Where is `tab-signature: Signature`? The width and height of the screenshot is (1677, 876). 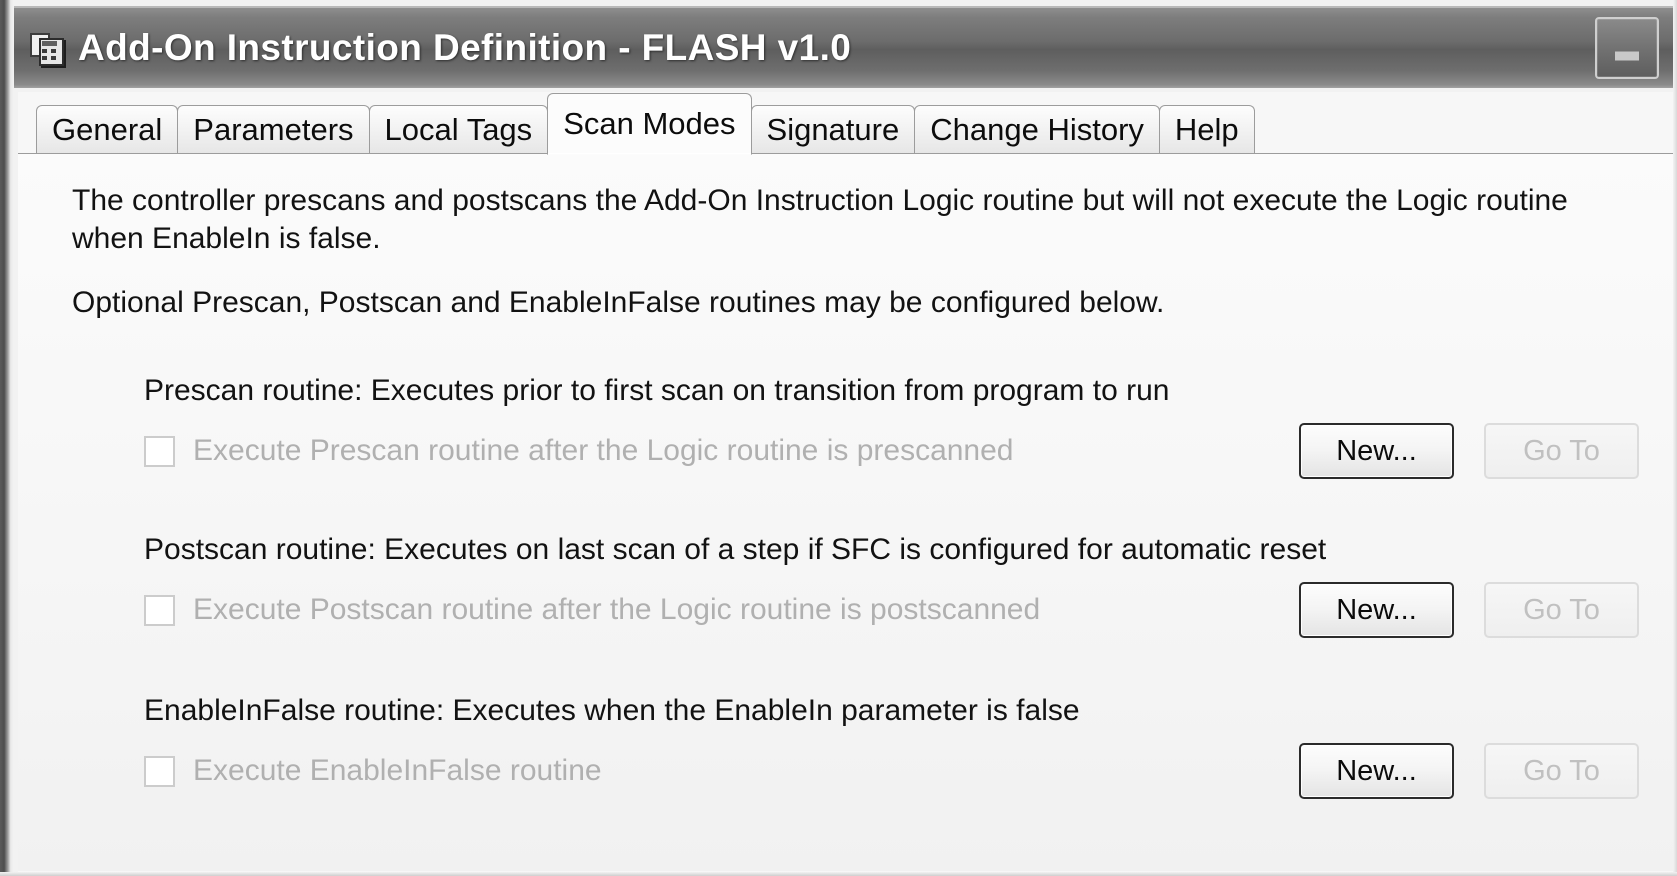
tab-signature: Signature is located at coordinates (833, 129).